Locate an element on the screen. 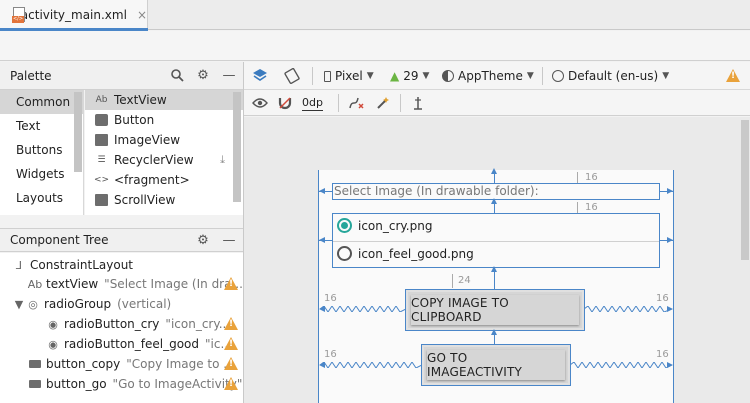 Image resolution: width=750 pixels, height=403 pixels. device-selector: Pixel ▼ is located at coordinates (349, 76).